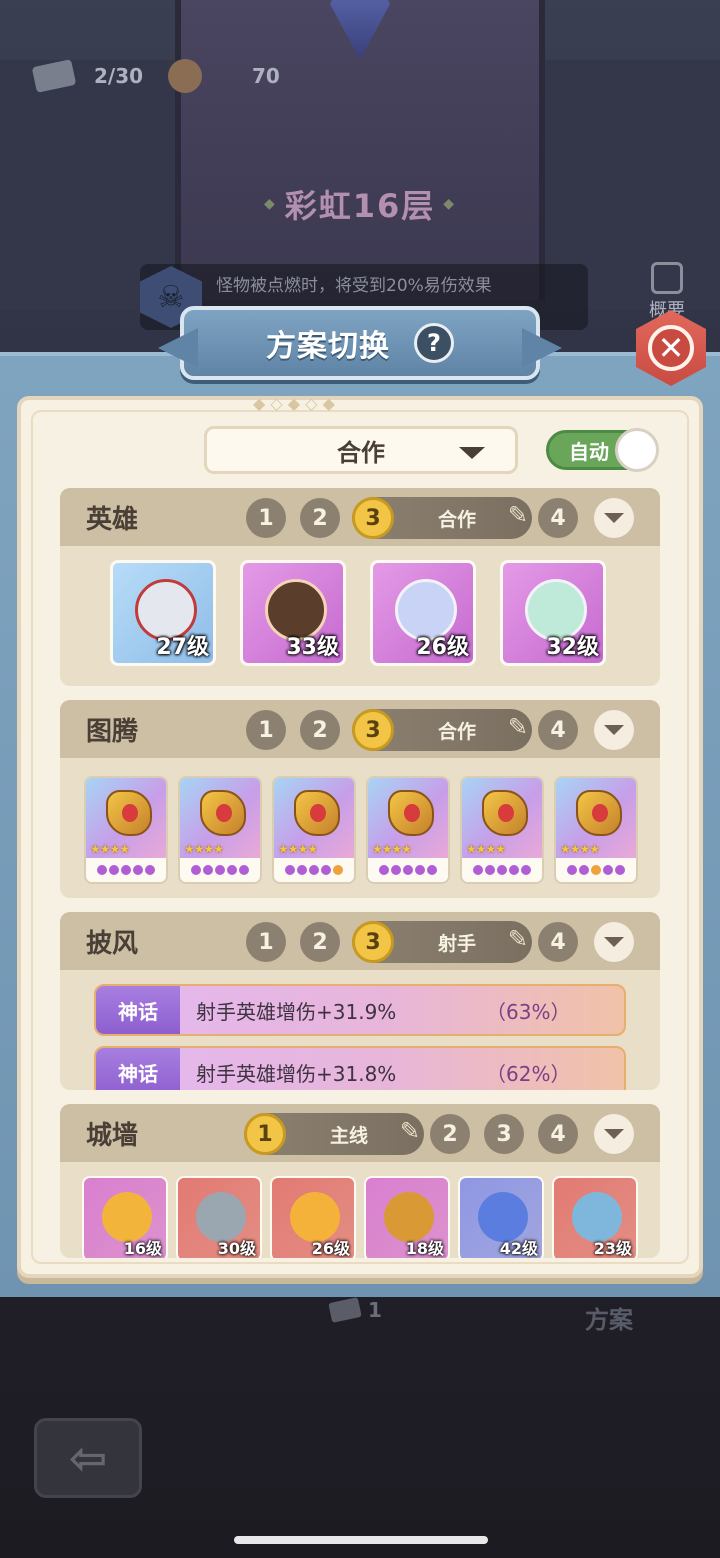 The height and width of the screenshot is (1558, 720). I want to click on active-slot-name: 射手, so click(457, 943).